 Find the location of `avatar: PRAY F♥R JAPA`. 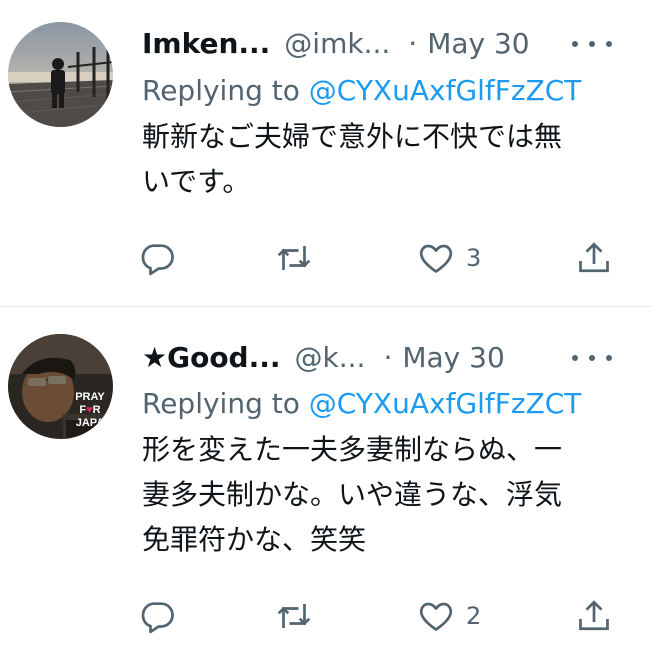

avatar: PRAY F♥R JAPA is located at coordinates (60, 386).